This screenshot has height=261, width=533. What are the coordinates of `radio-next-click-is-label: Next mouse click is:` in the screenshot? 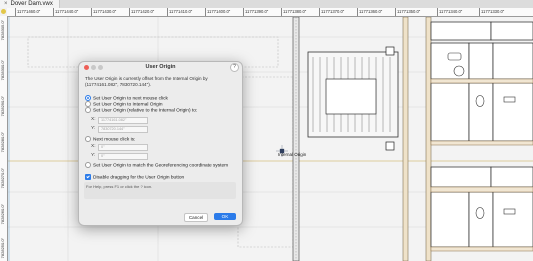 It's located at (114, 140).